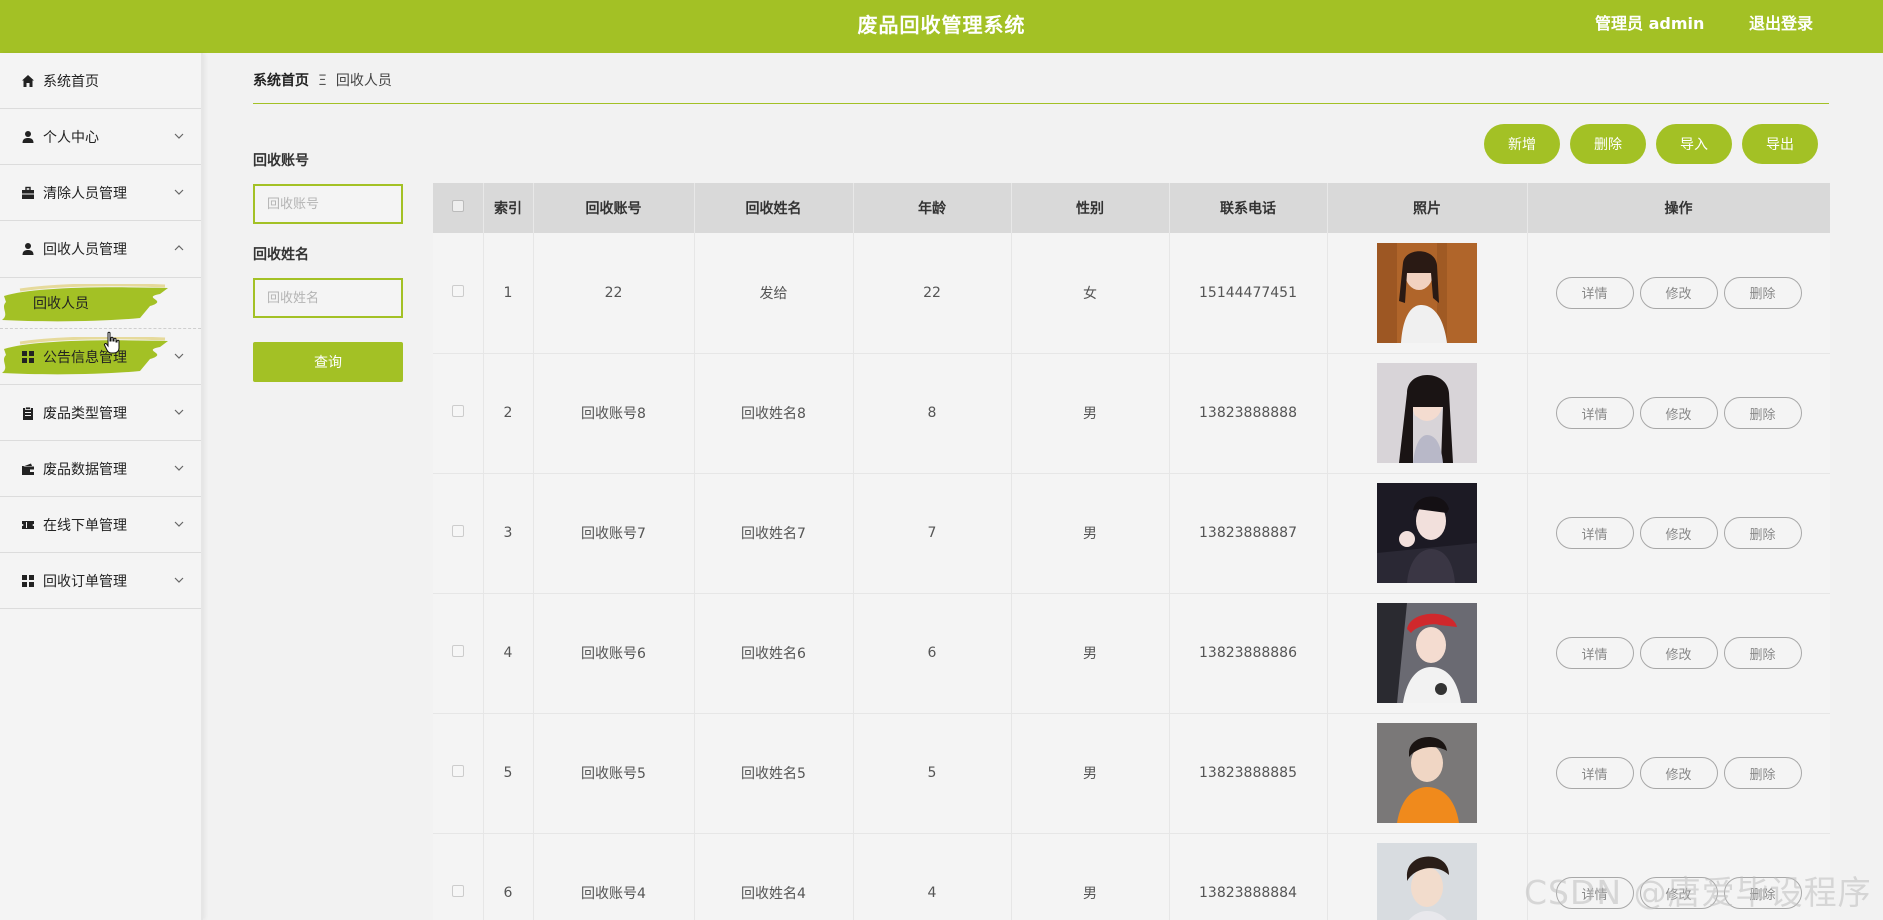 The width and height of the screenshot is (1883, 920). I want to click on column-header: 照片, so click(1427, 208).